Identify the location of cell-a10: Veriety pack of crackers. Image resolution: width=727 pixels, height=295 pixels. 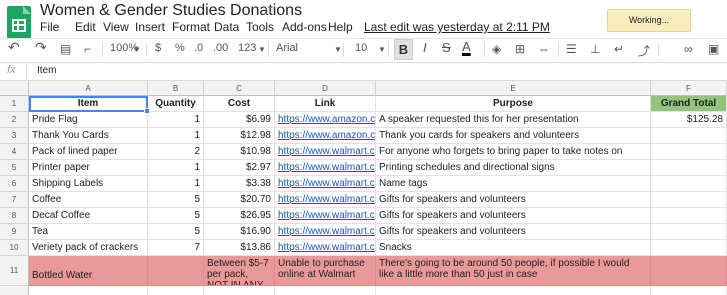
(88, 248).